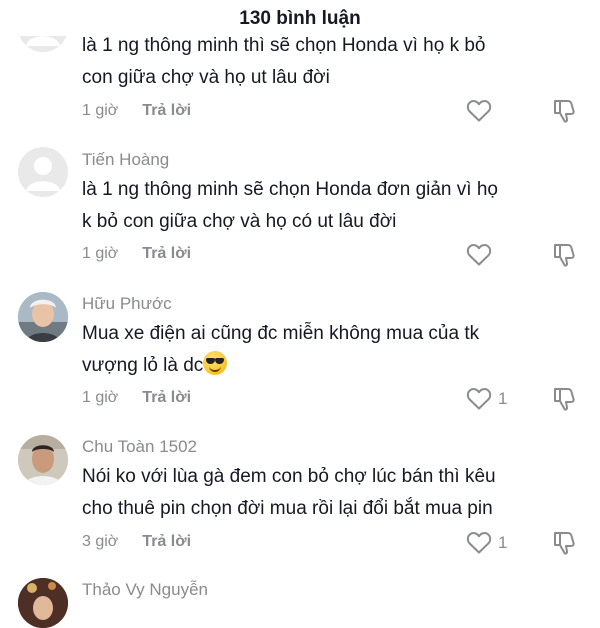  Describe the element at coordinates (334, 366) in the screenshot. I see `comment-text-line: vượng lỏ là dc` at that location.